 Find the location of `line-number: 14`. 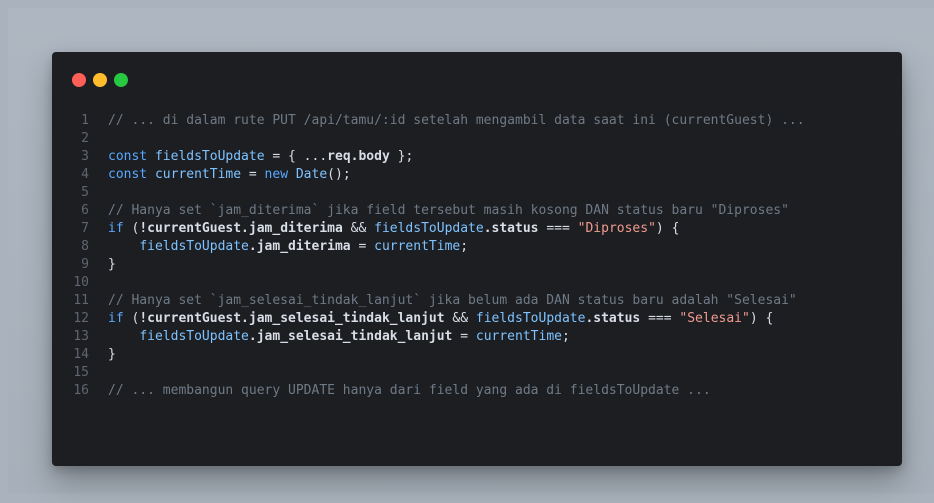

line-number: 14 is located at coordinates (81, 354).